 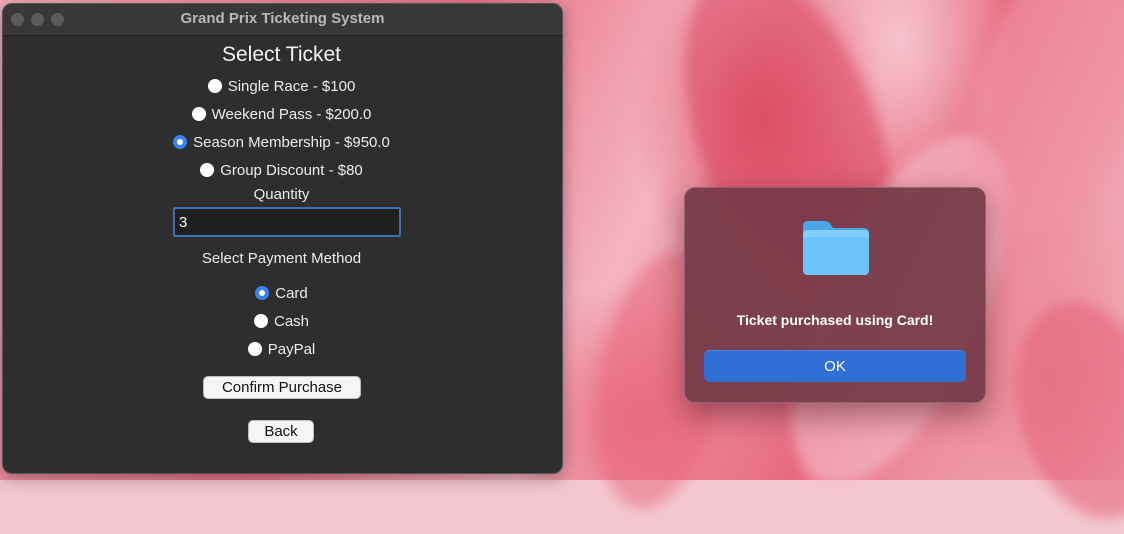 I want to click on quantity-input, so click(x=287, y=222).